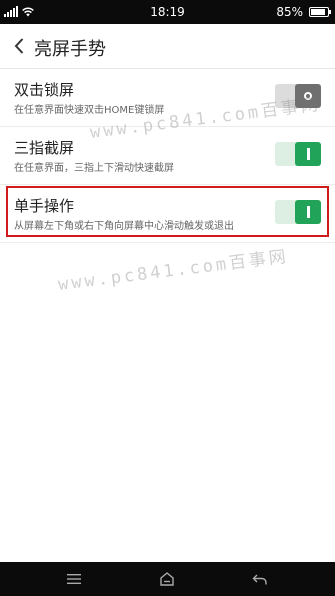 The image size is (335, 596). What do you see at coordinates (167, 12) in the screenshot?
I see `status-bar: 18:19 85%` at bounding box center [167, 12].